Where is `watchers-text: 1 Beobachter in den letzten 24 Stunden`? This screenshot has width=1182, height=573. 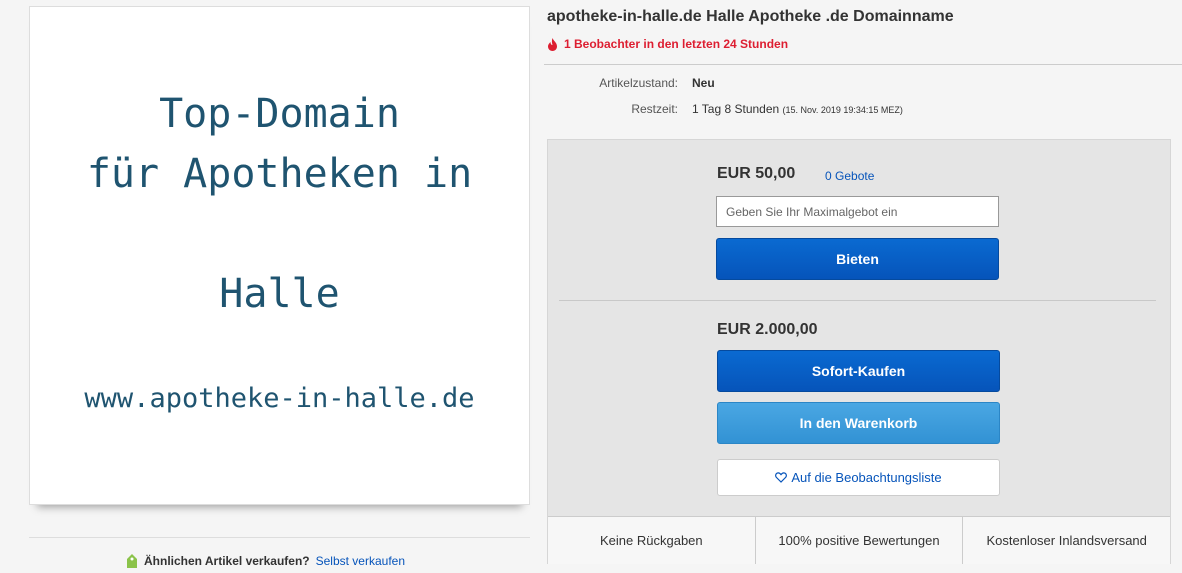
watchers-text: 1 Beobachter in den letzten 24 Stunden is located at coordinates (676, 44).